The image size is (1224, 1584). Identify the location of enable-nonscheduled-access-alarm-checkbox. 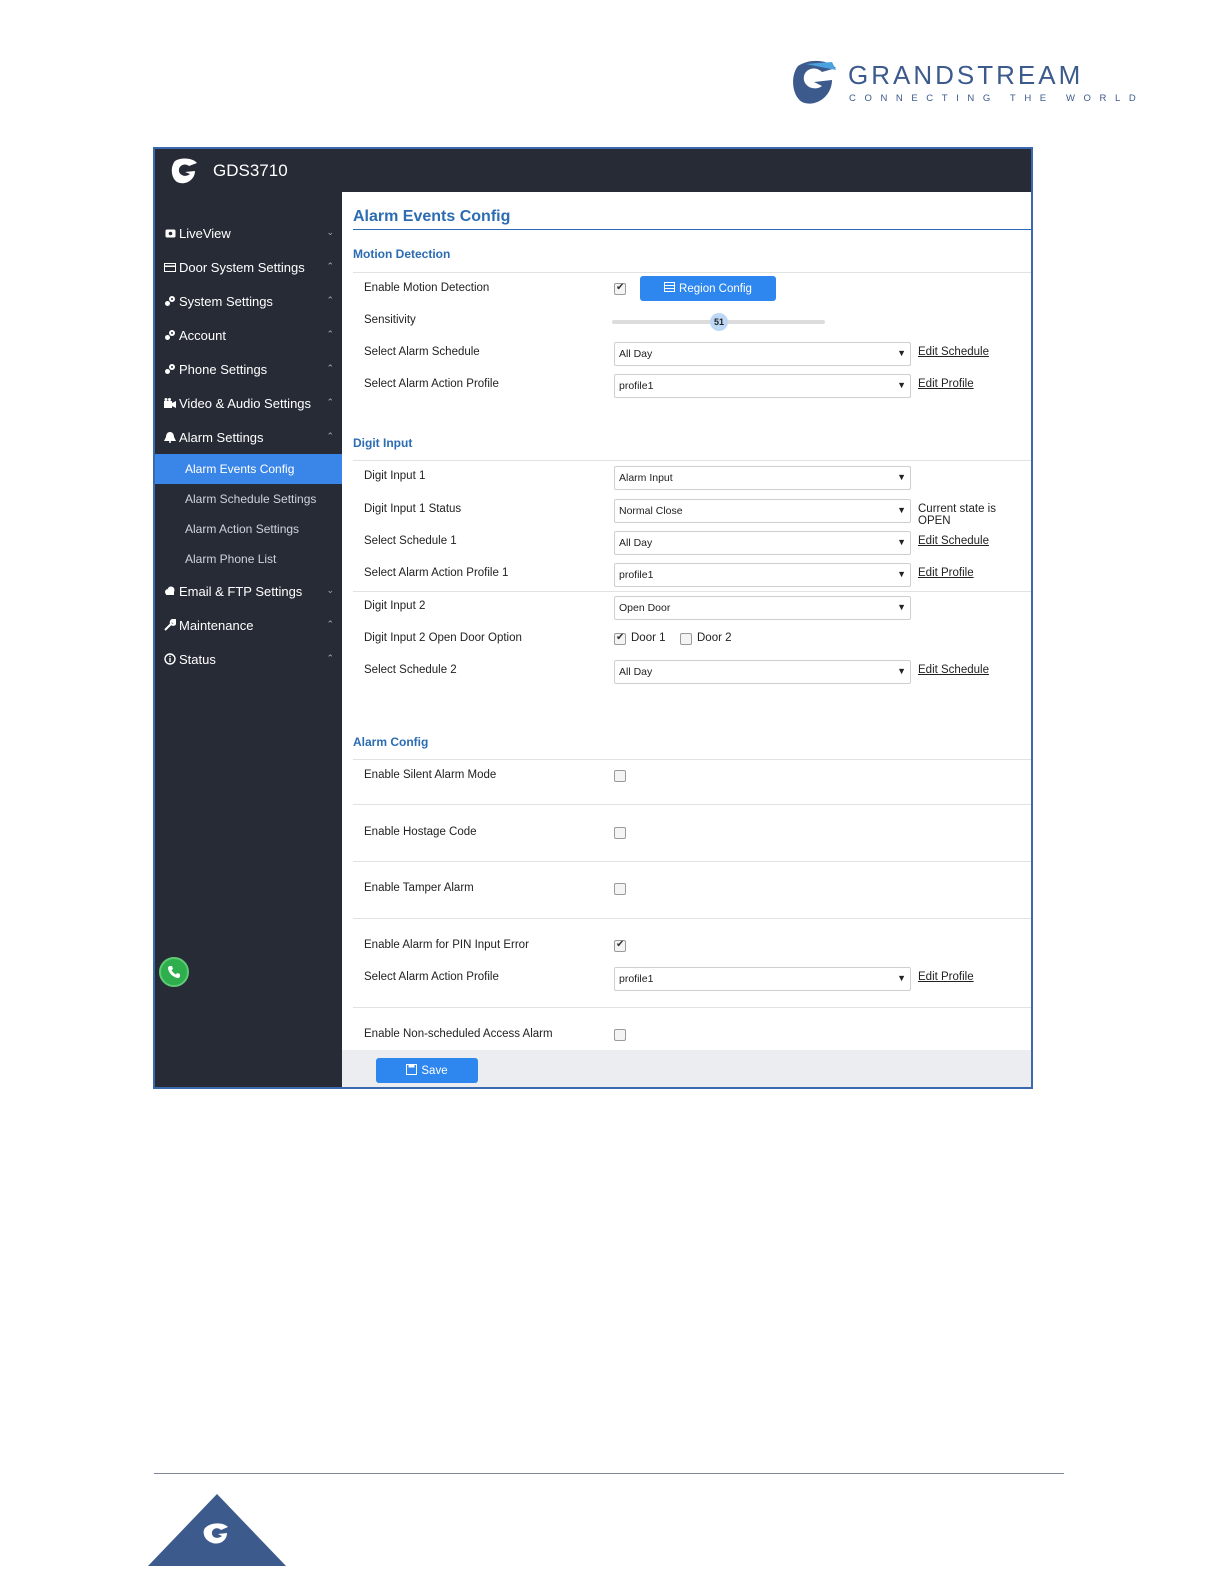
(620, 1035).